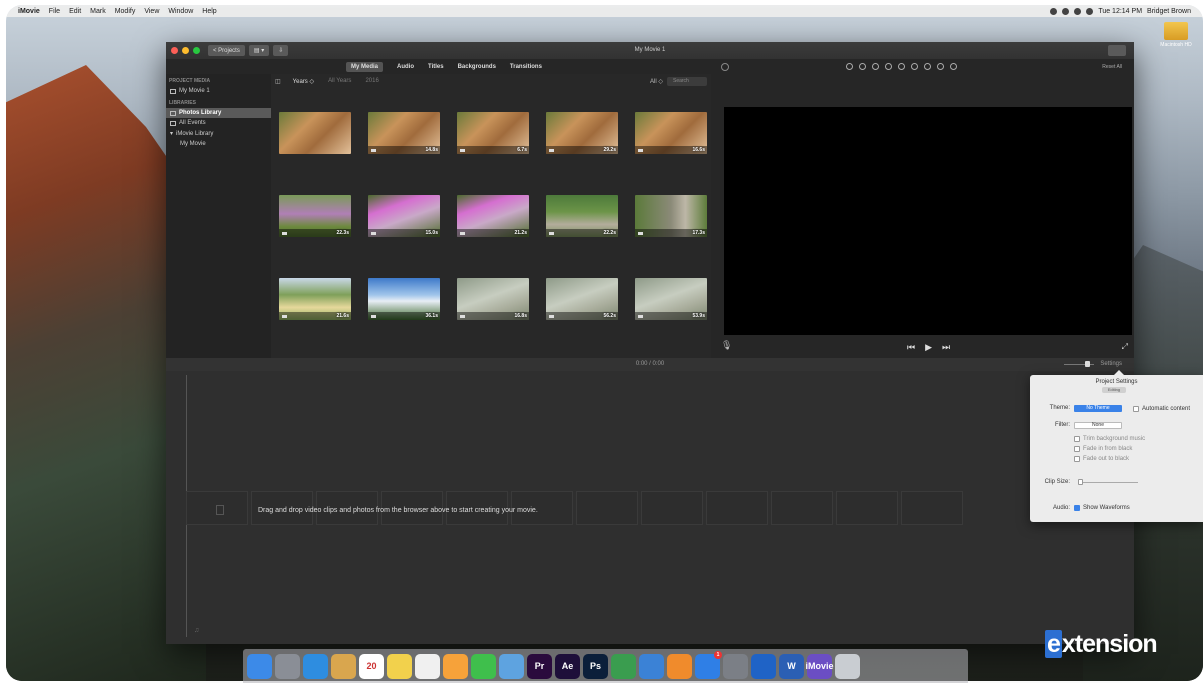 This screenshot has height=683, width=1203. Describe the element at coordinates (875, 66) in the screenshot. I see `crop-icon` at that location.